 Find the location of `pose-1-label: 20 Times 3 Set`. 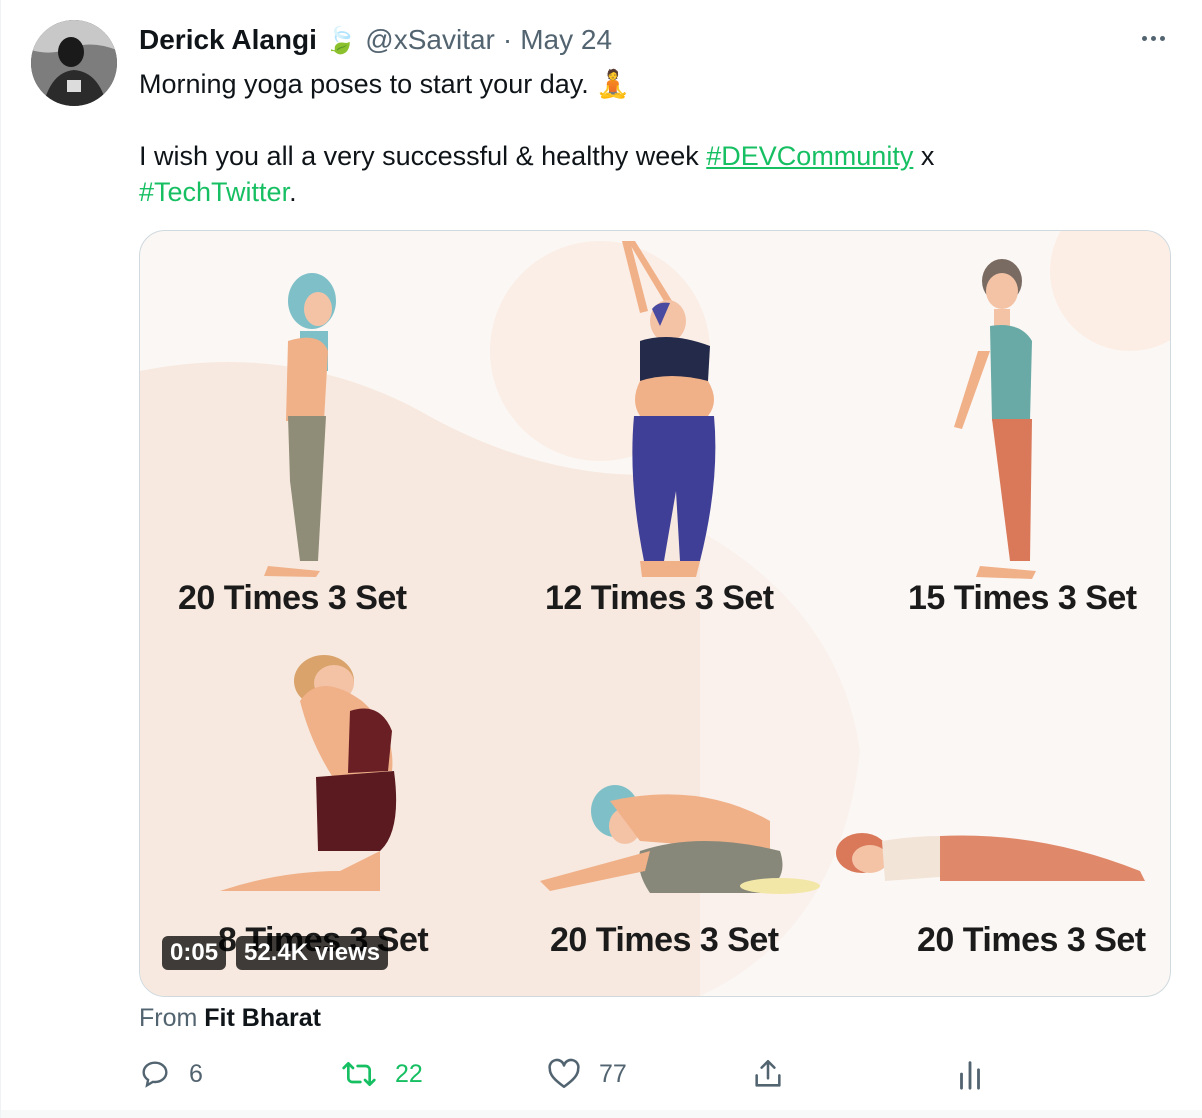

pose-1-label: 20 Times 3 Set is located at coordinates (292, 598).